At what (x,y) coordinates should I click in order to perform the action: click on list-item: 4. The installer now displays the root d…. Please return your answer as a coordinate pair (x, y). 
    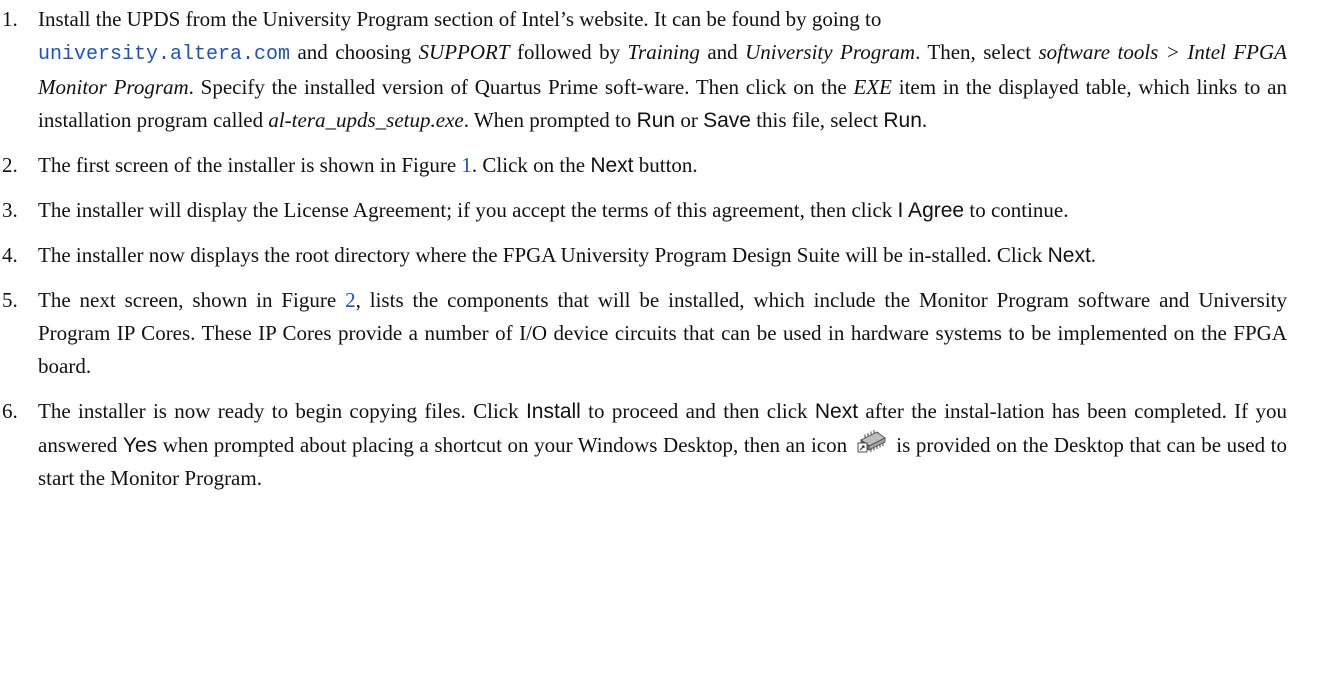
    Looking at the image, I should click on (643, 255).